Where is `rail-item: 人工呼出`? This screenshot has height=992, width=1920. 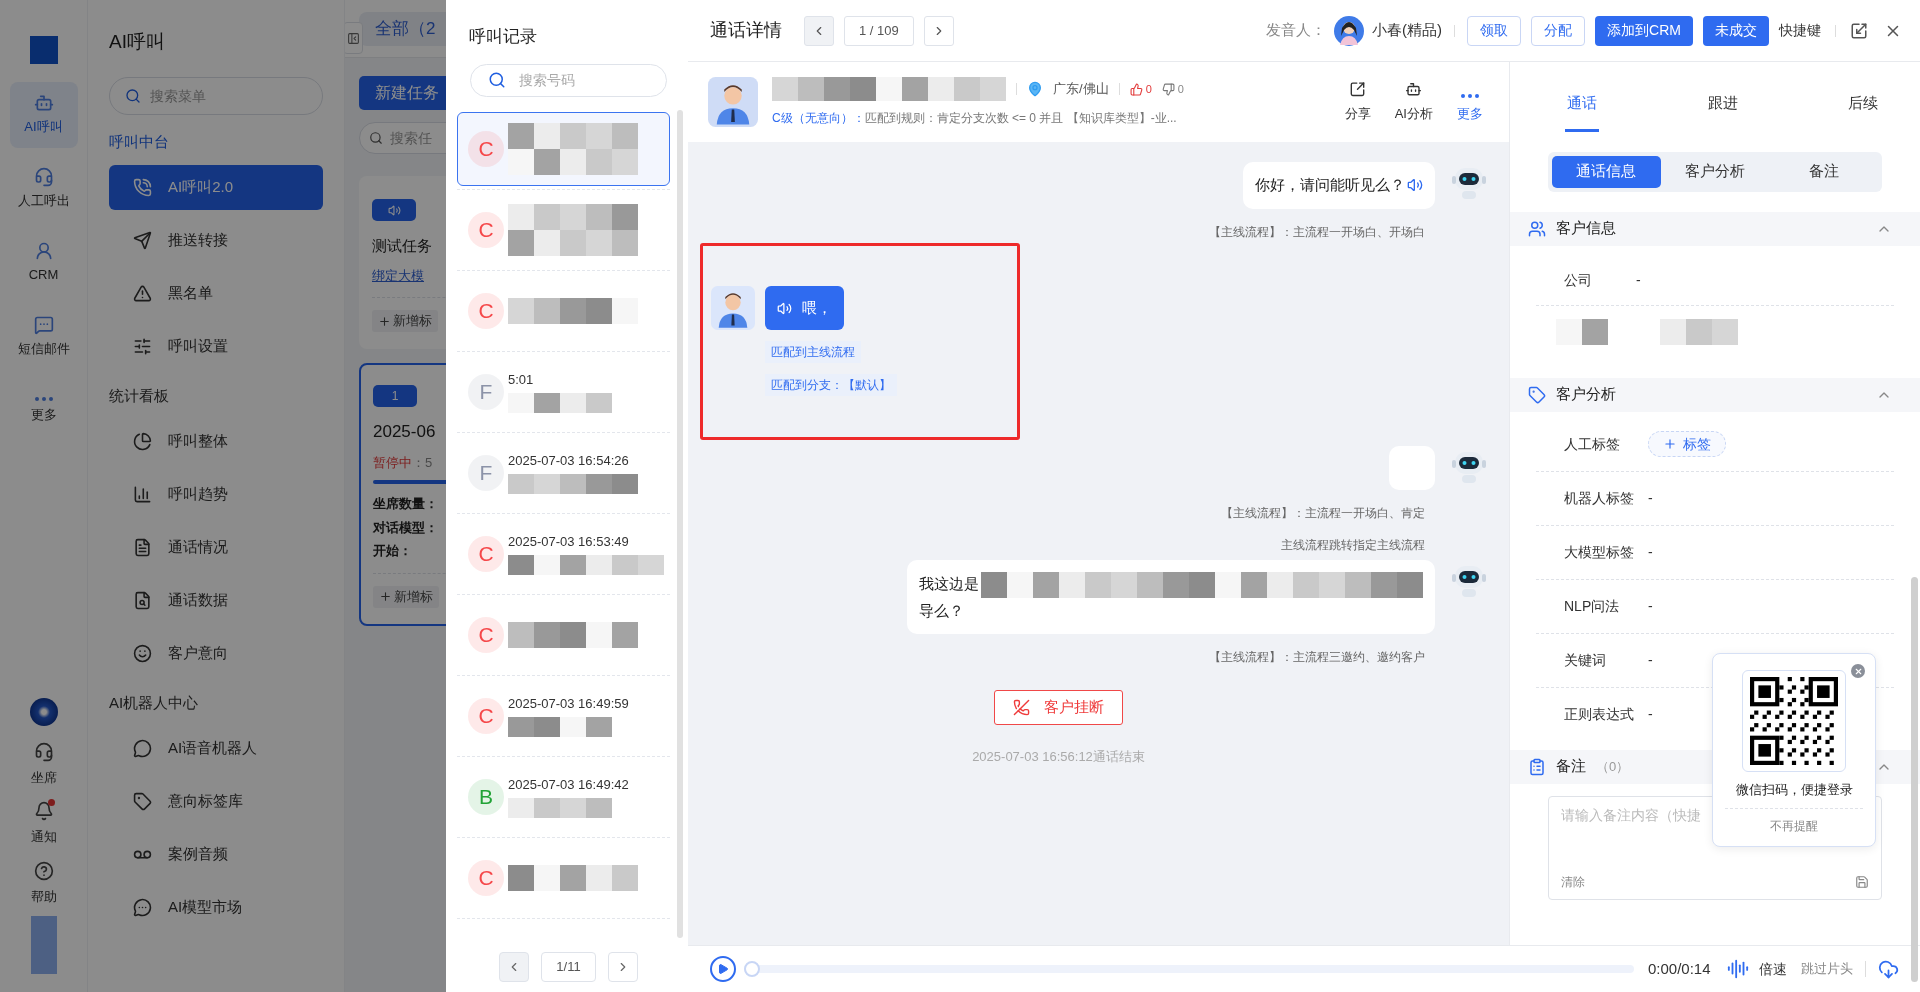 rail-item: 人工呼出 is located at coordinates (43, 189).